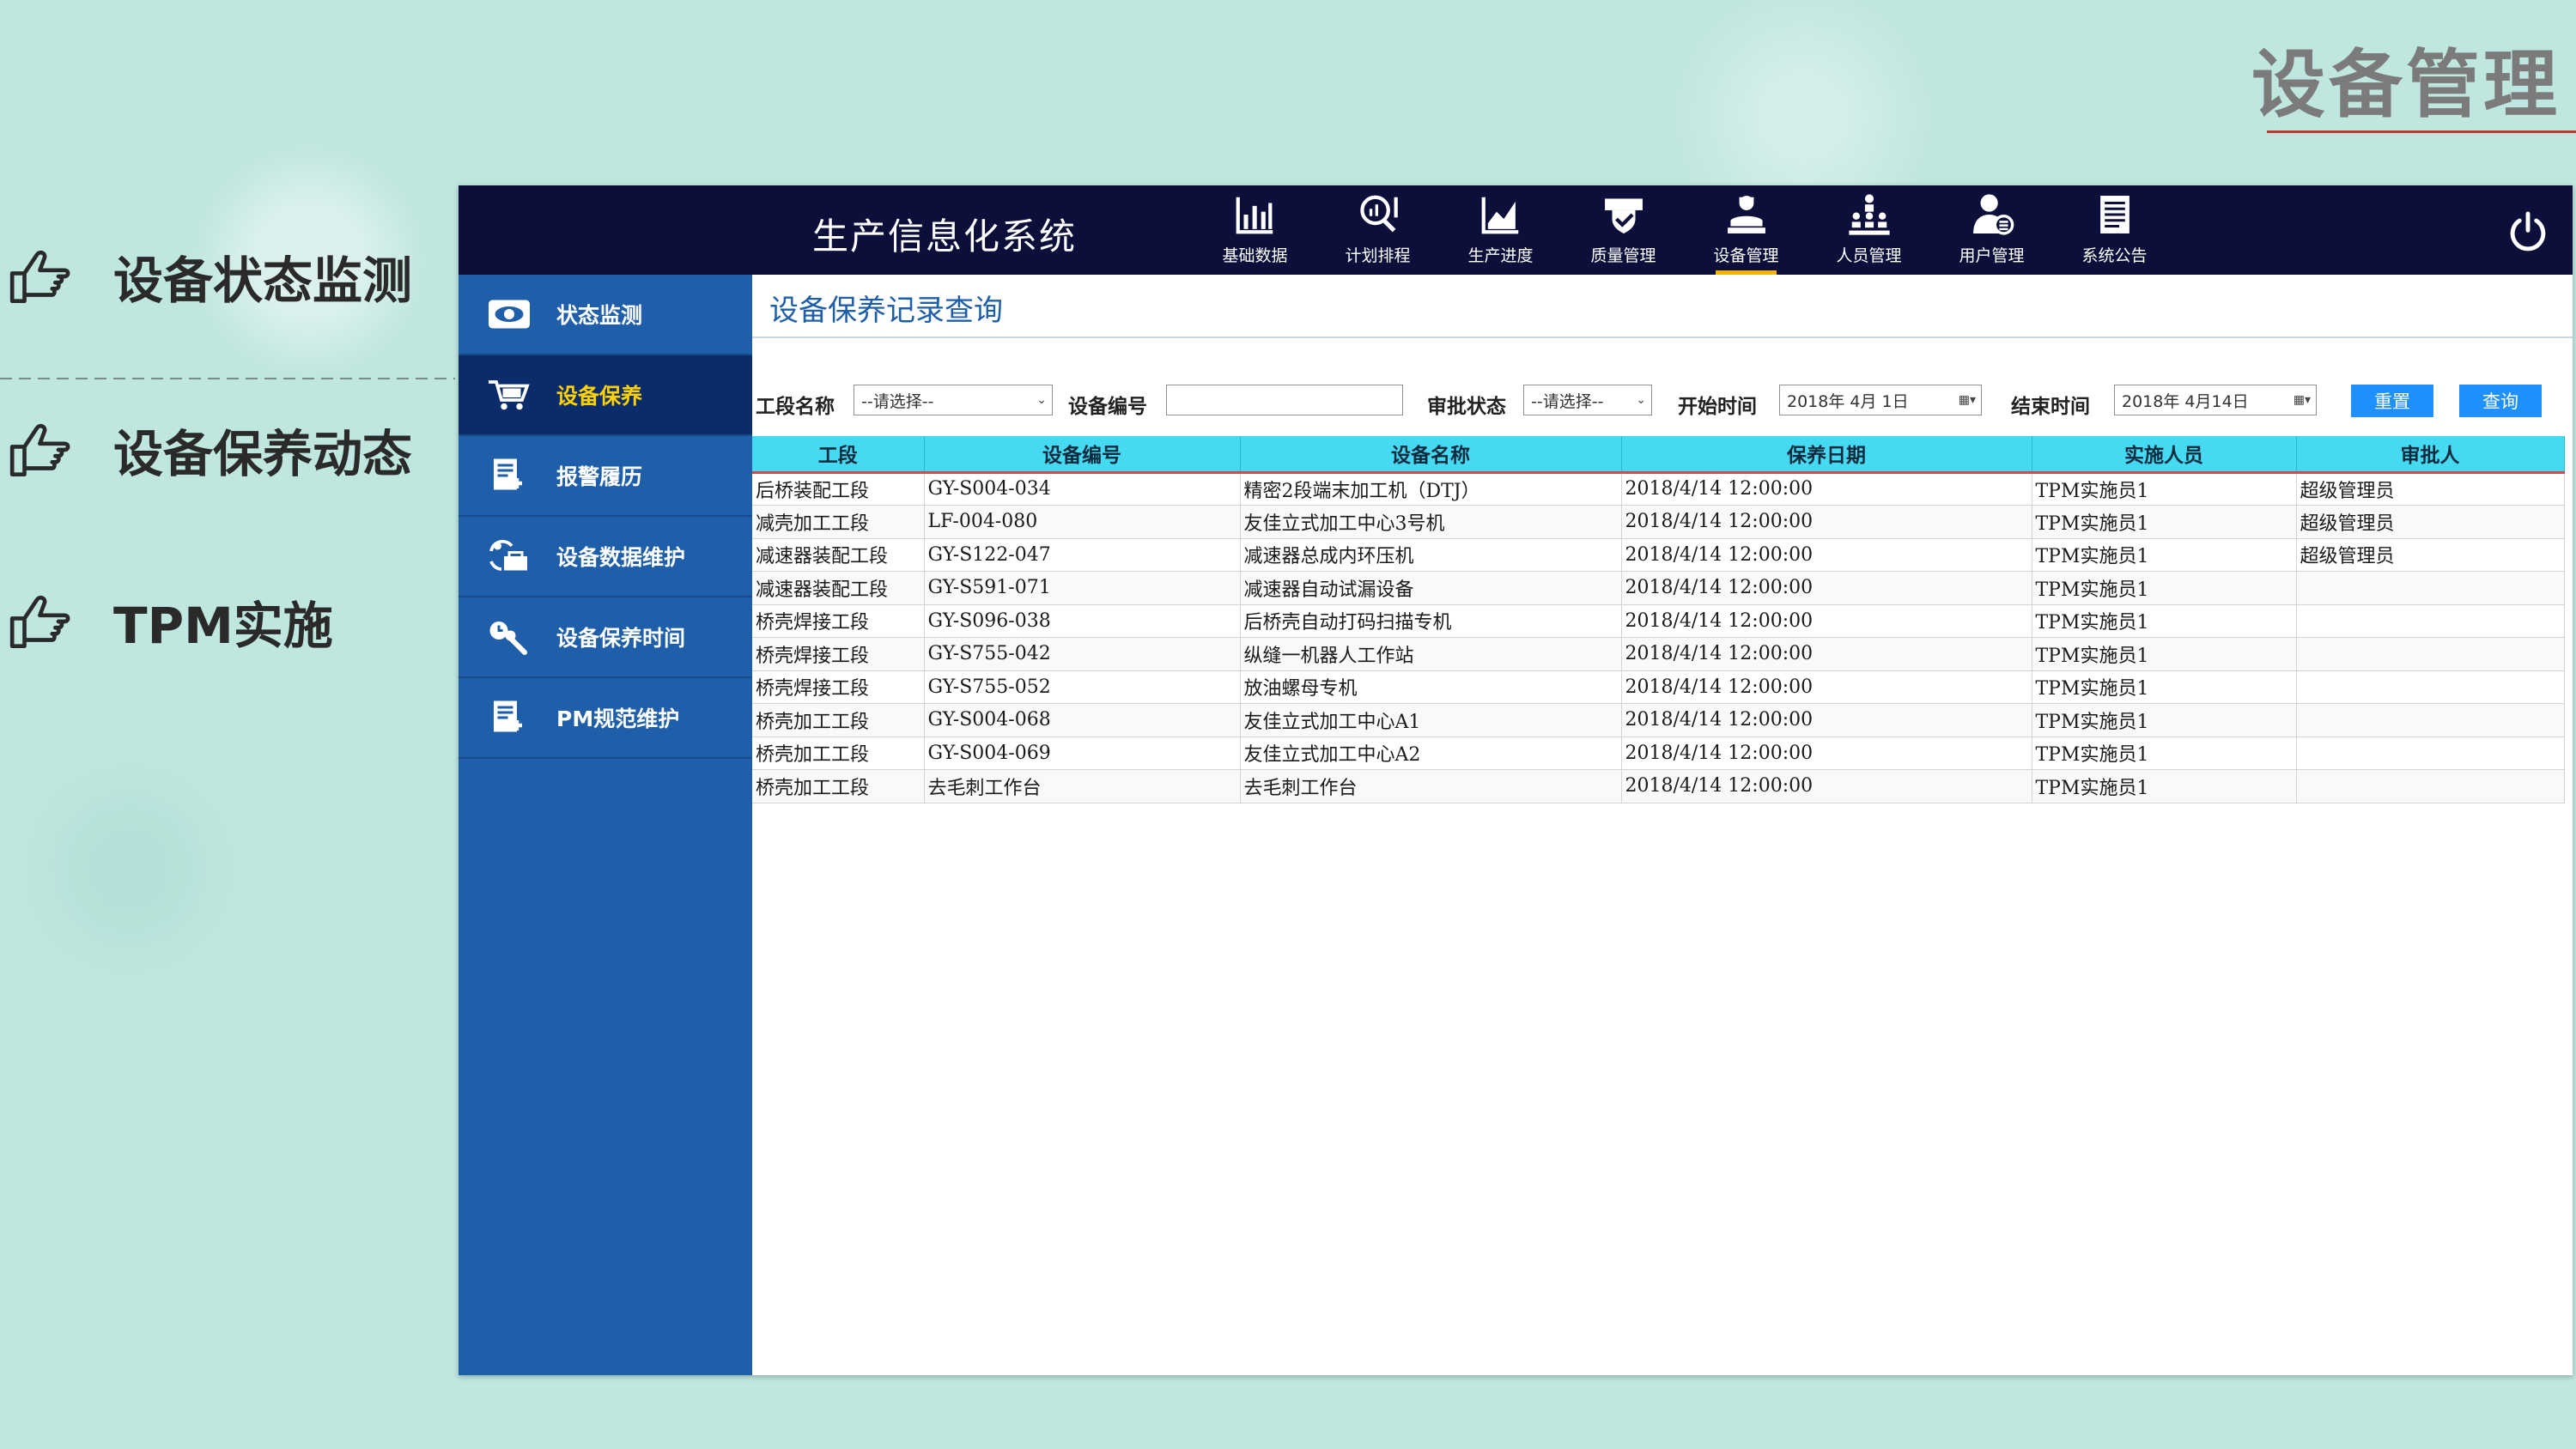 The width and height of the screenshot is (2576, 1449). What do you see at coordinates (795, 407) in the screenshot?
I see `section-label: 工段名称` at bounding box center [795, 407].